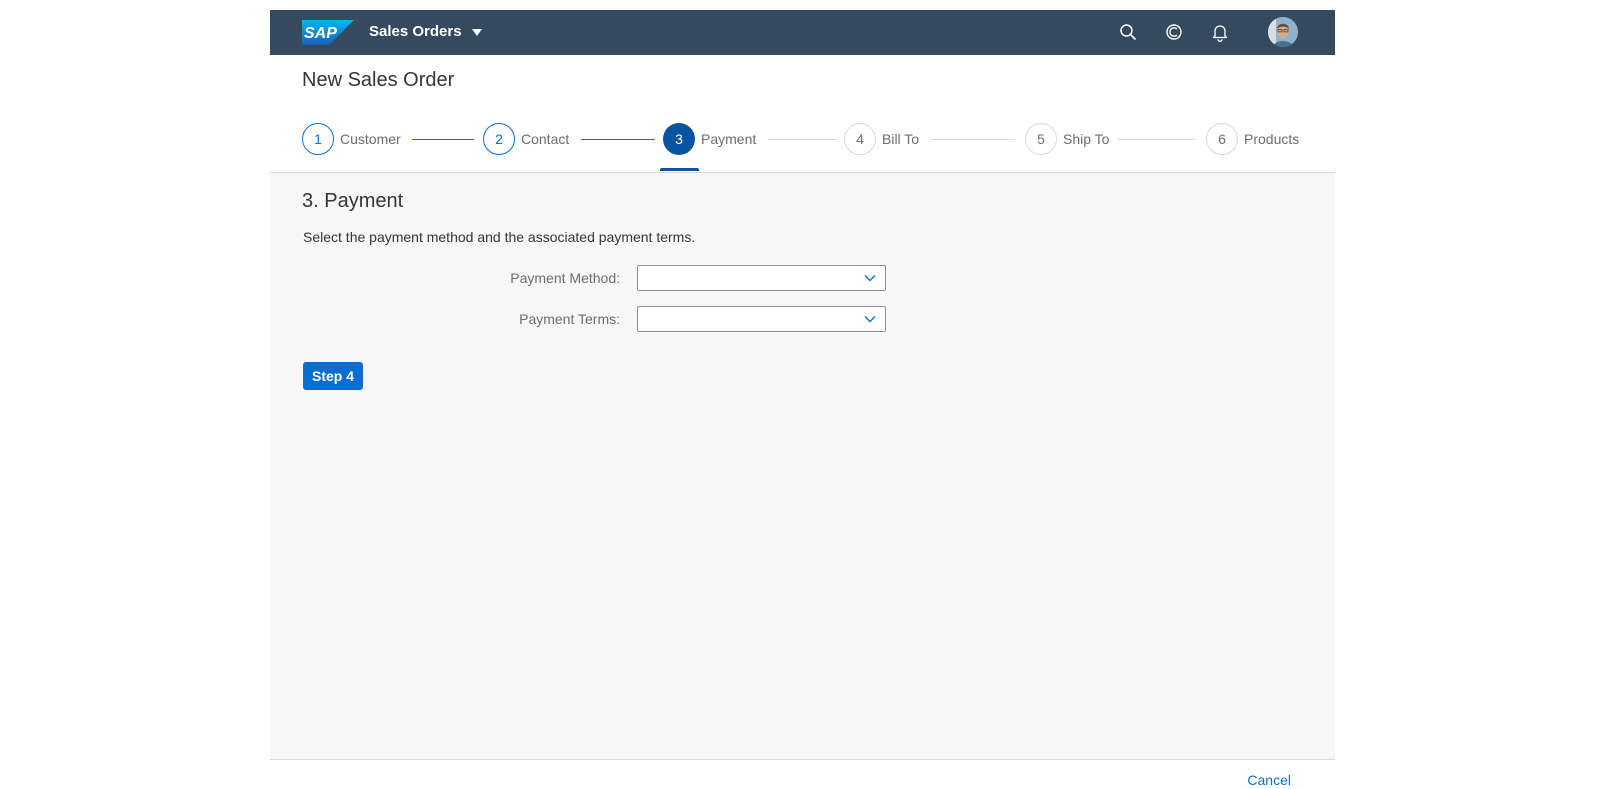 Image resolution: width=1600 pixels, height=789 pixels. What do you see at coordinates (761, 278) in the screenshot?
I see `payment-method-select` at bounding box center [761, 278].